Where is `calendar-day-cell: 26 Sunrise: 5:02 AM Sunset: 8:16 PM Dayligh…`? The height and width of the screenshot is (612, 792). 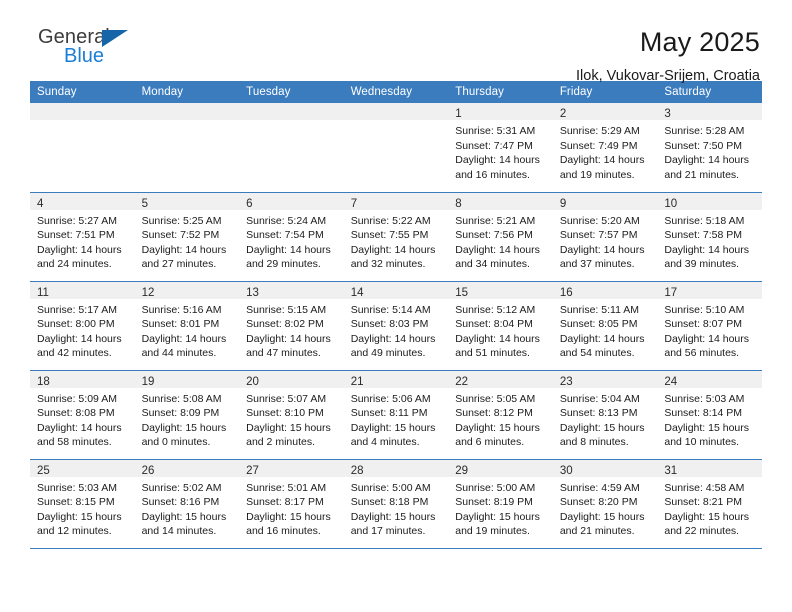
calendar-day-cell: 26 Sunrise: 5:02 AM Sunset: 8:16 PM Dayligh… is located at coordinates (187, 504).